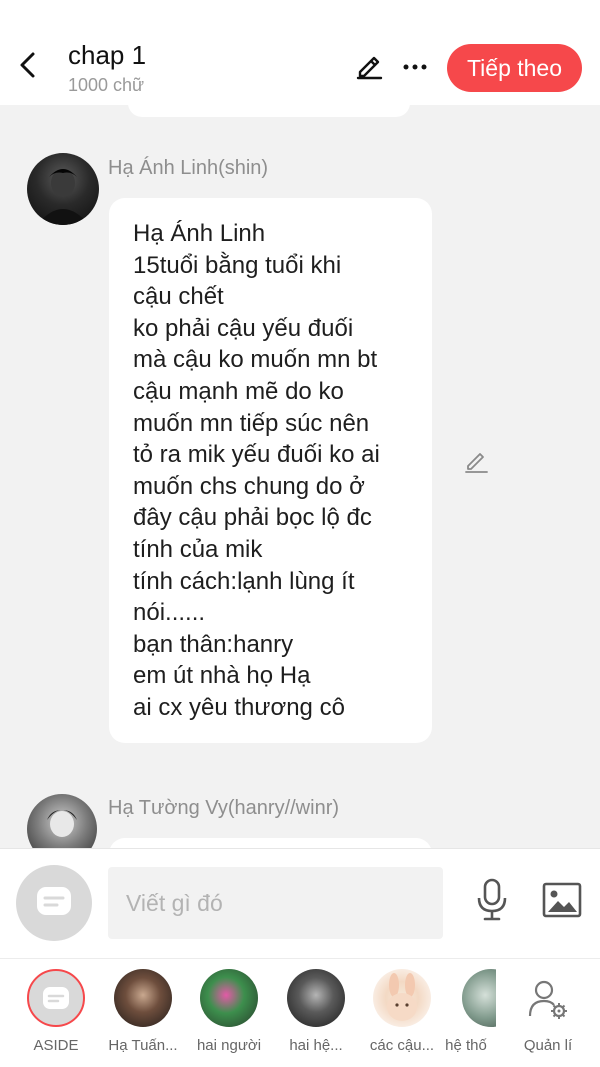 The width and height of the screenshot is (600, 1067). What do you see at coordinates (244, 581) in the screenshot?
I see `message-line: tính cách:lạnh lùng ít` at bounding box center [244, 581].